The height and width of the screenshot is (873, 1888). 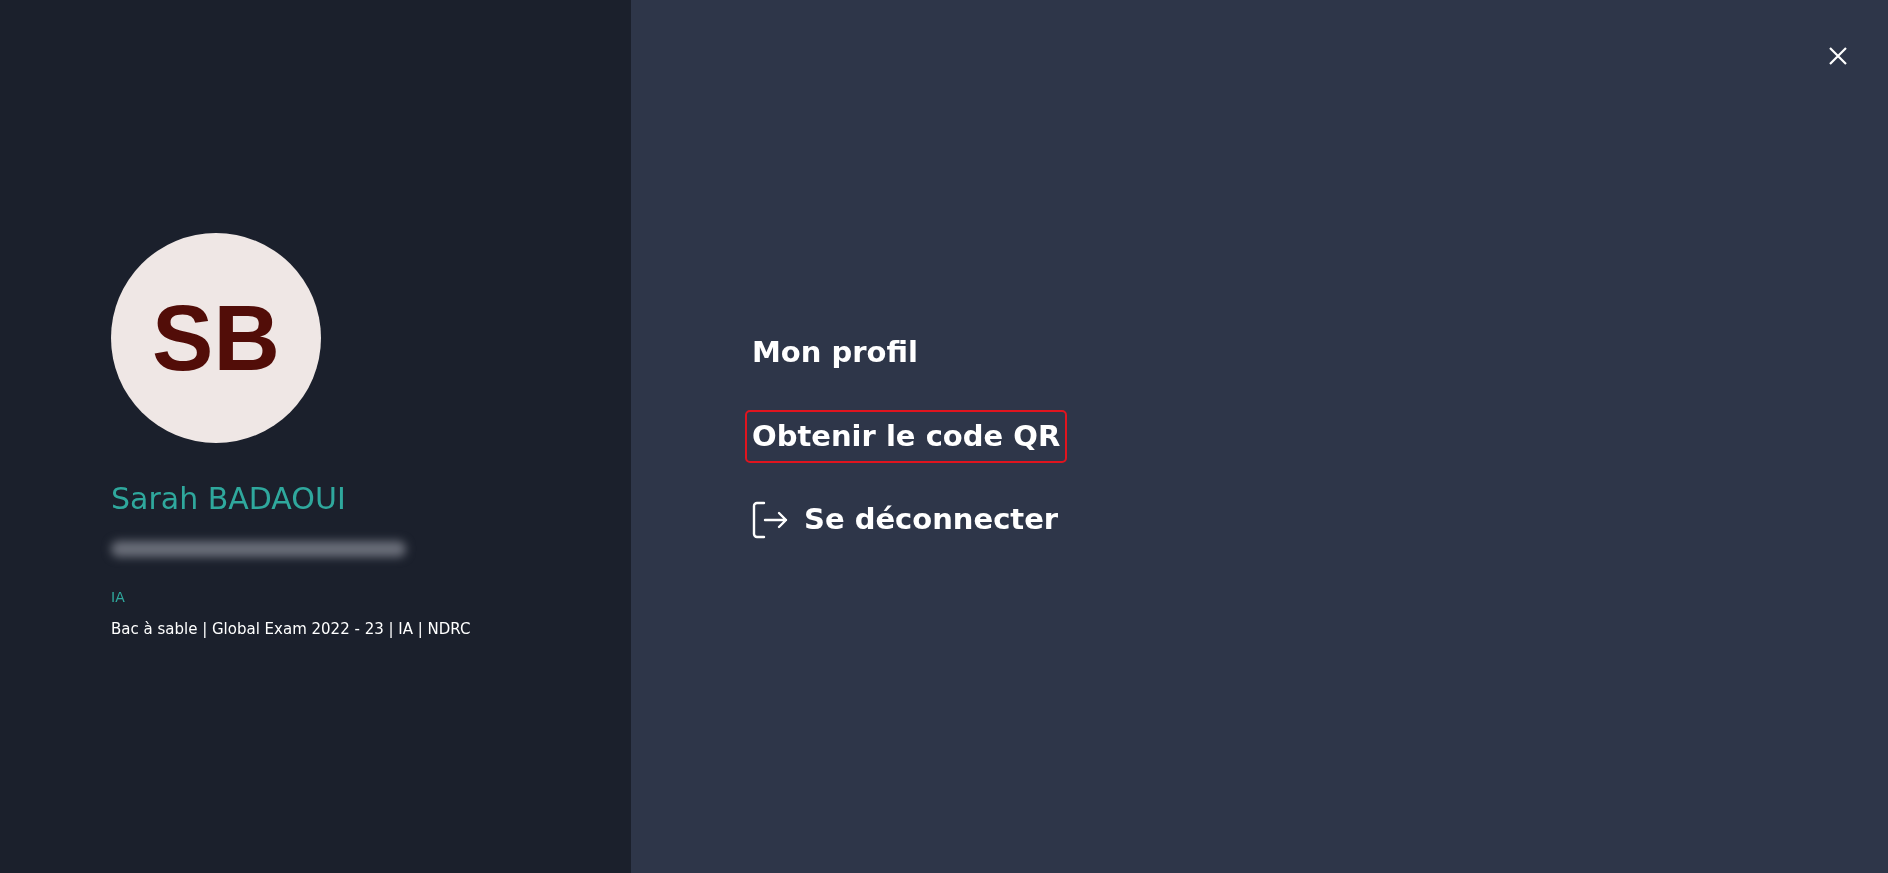 I want to click on menu-link: Obtenir le code QR, so click(x=906, y=436).